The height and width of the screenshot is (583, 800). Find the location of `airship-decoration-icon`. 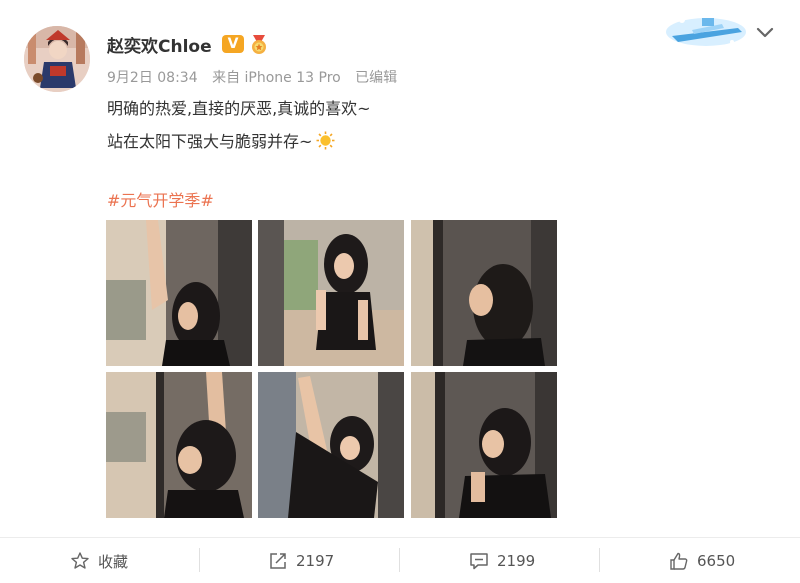

airship-decoration-icon is located at coordinates (706, 29).